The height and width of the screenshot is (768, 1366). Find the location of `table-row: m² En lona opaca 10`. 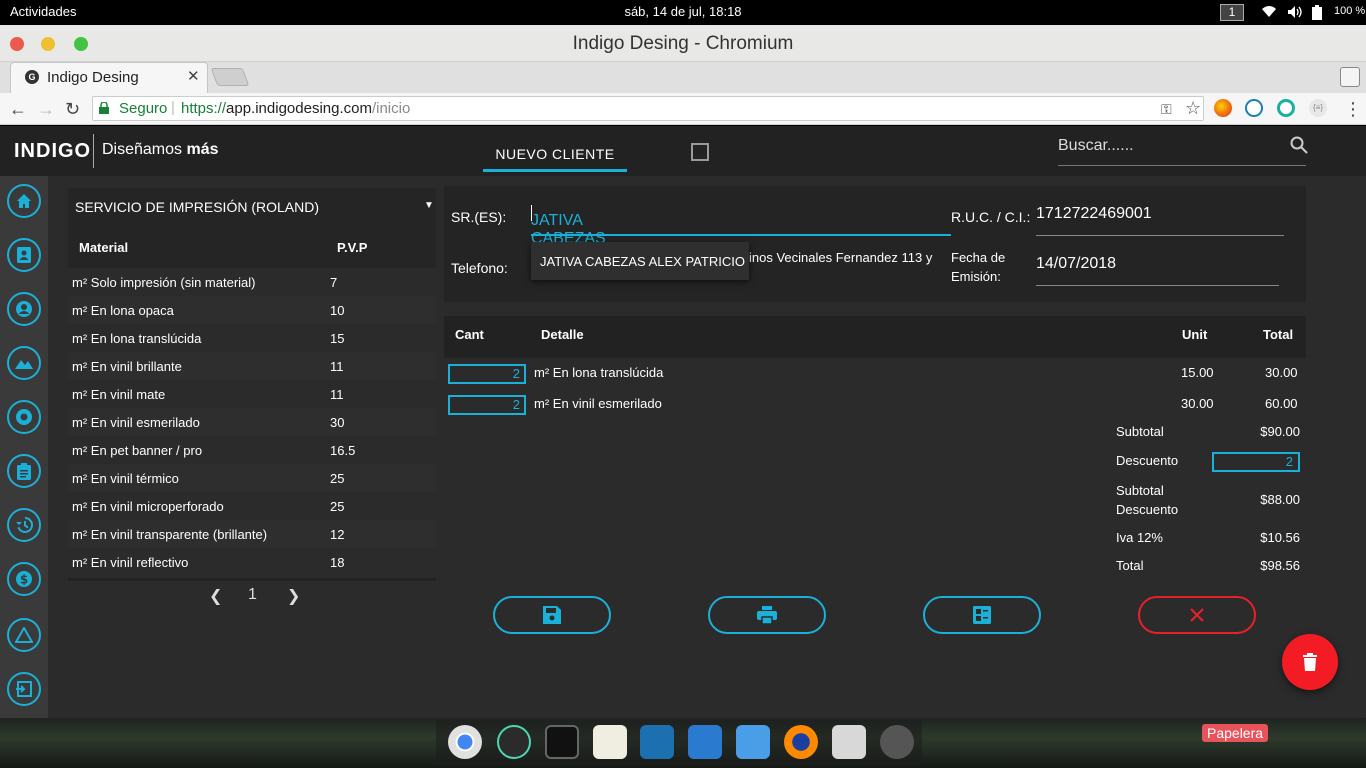

table-row: m² En lona opaca 10 is located at coordinates (252, 310).